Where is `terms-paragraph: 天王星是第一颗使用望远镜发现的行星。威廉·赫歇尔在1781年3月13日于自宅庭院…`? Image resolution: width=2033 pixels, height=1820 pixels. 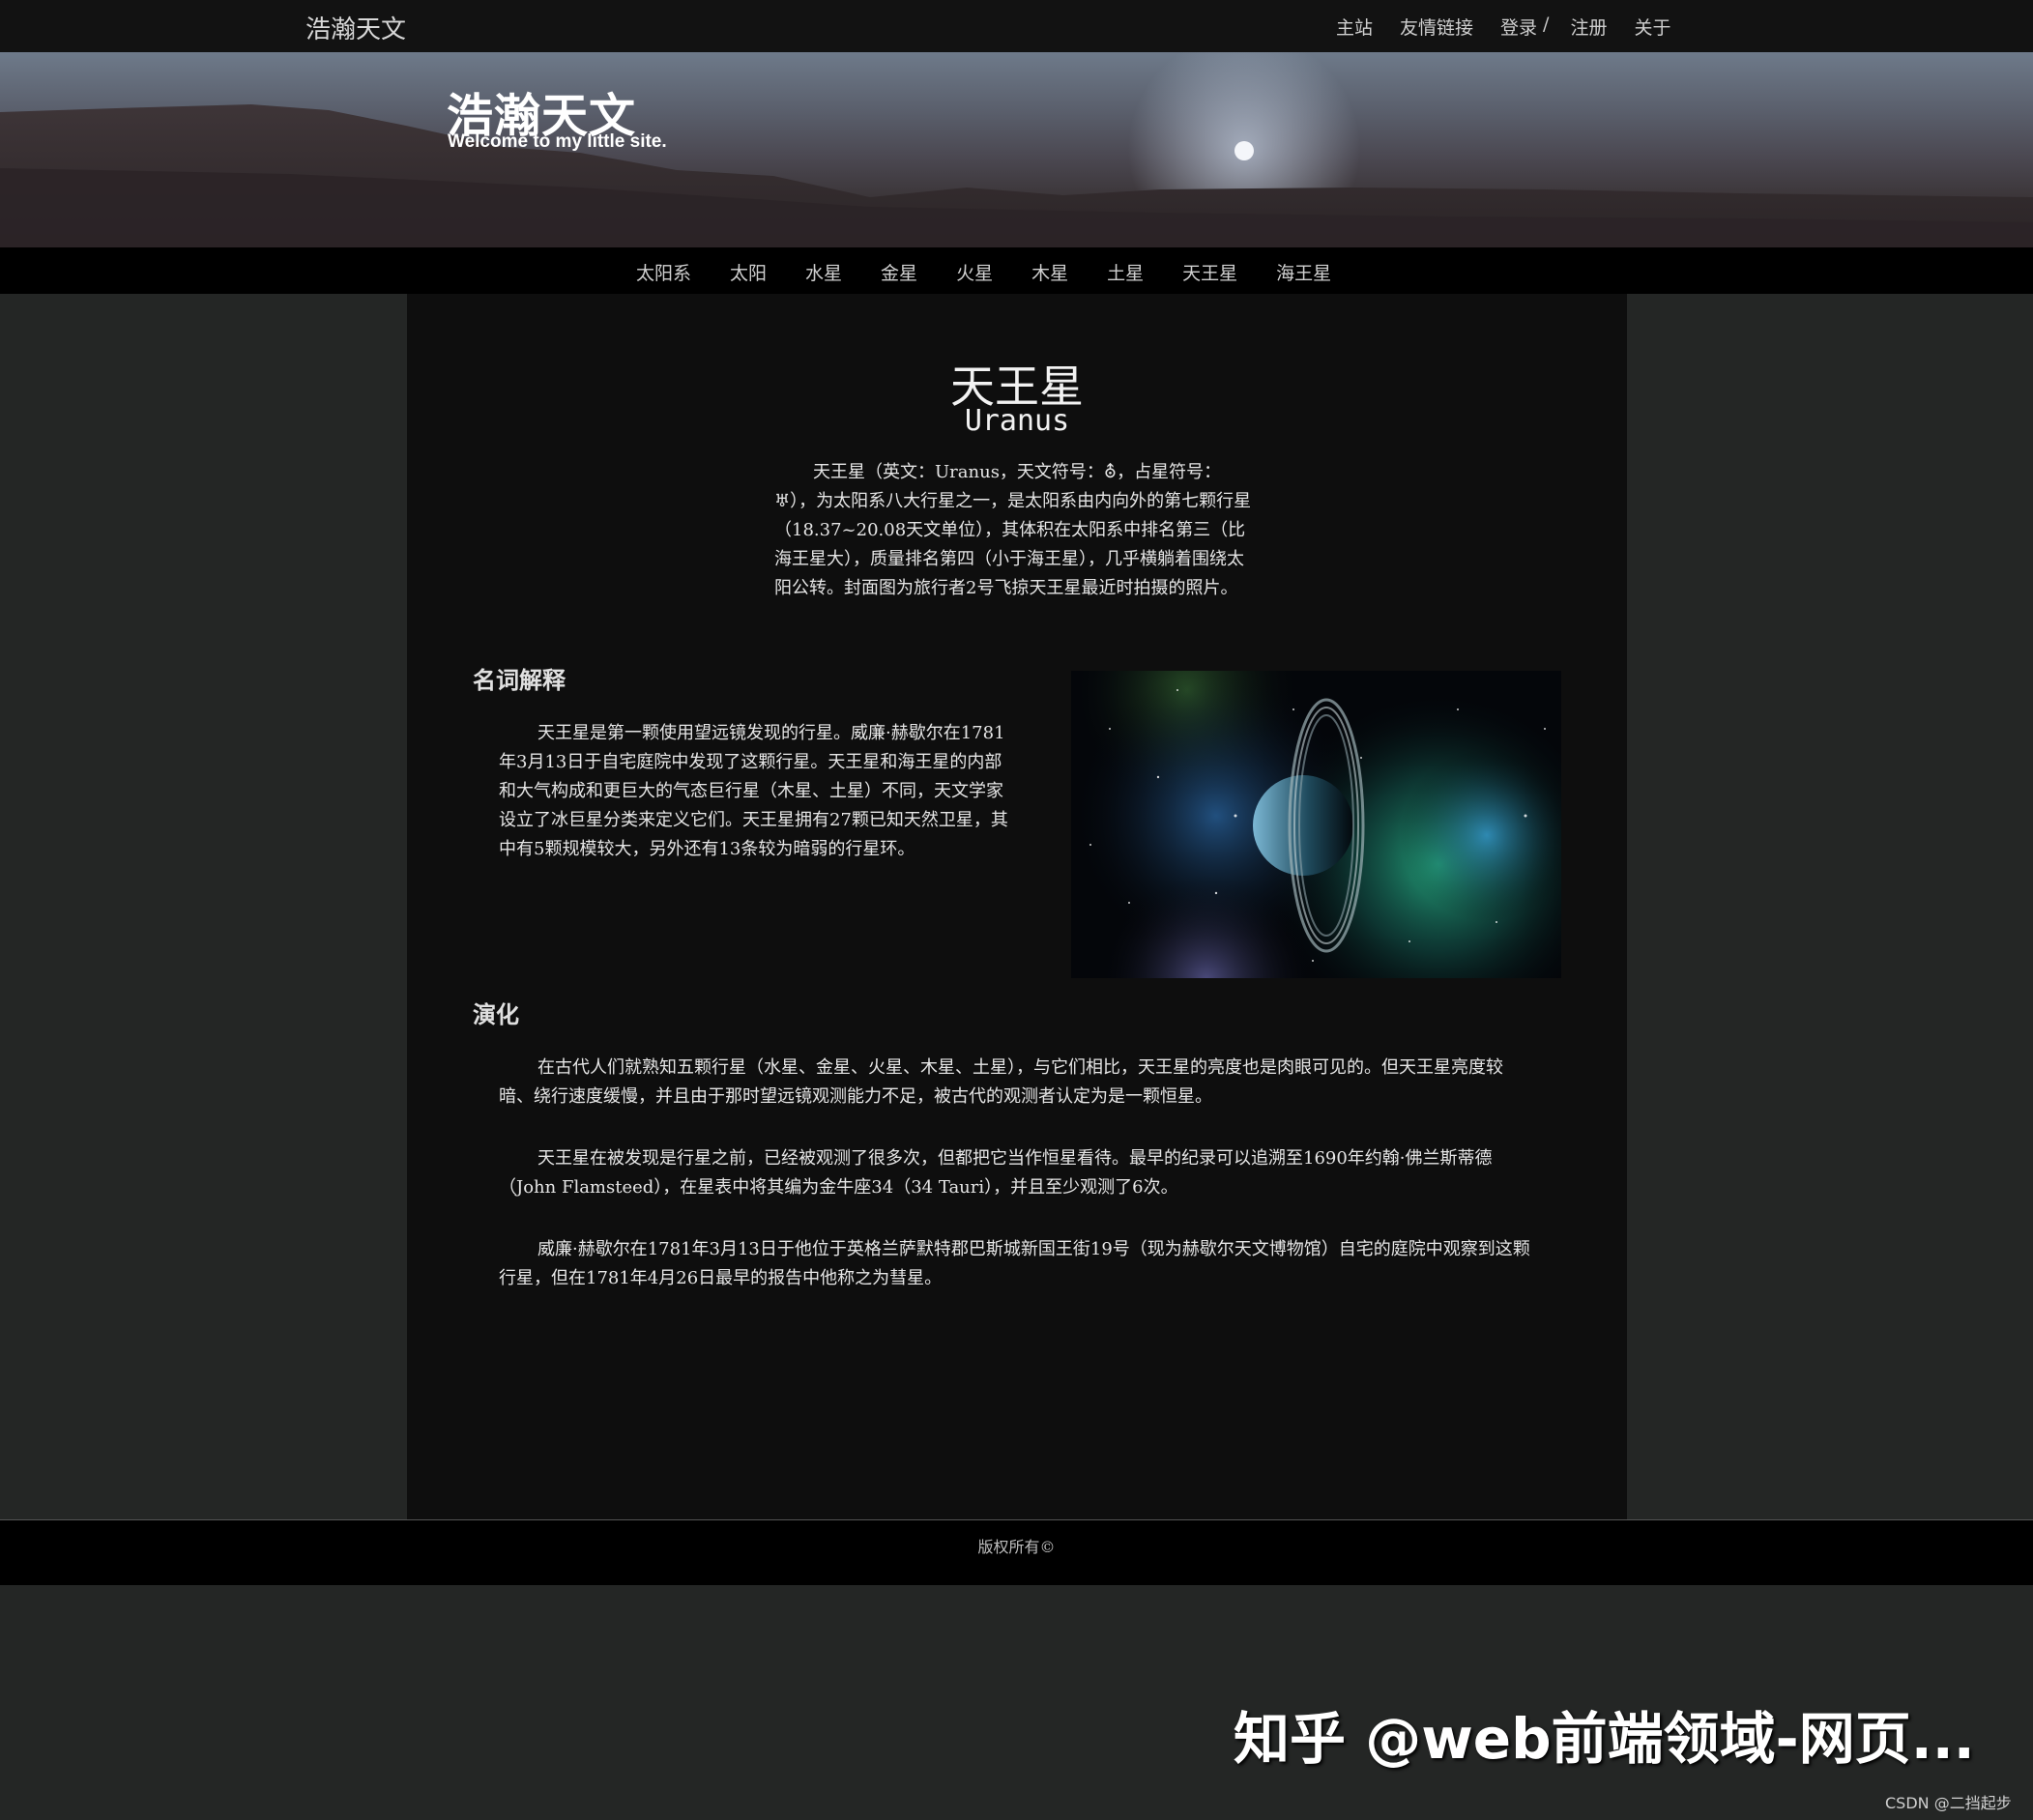 terms-paragraph: 天王星是第一颗使用望远镜发现的行星。威廉·赫歇尔在1781年3月13日于自宅庭院… is located at coordinates (753, 791).